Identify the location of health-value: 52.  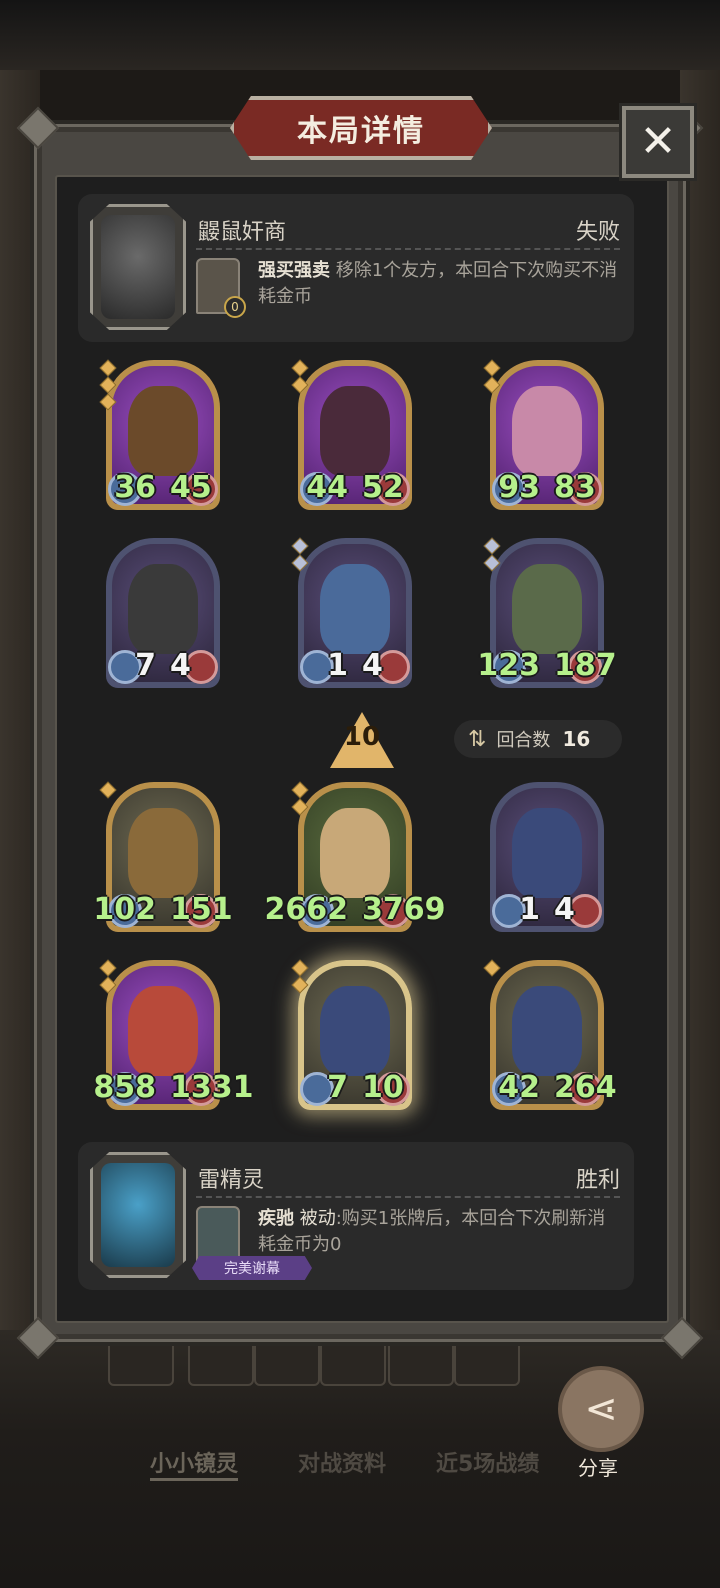
(383, 487).